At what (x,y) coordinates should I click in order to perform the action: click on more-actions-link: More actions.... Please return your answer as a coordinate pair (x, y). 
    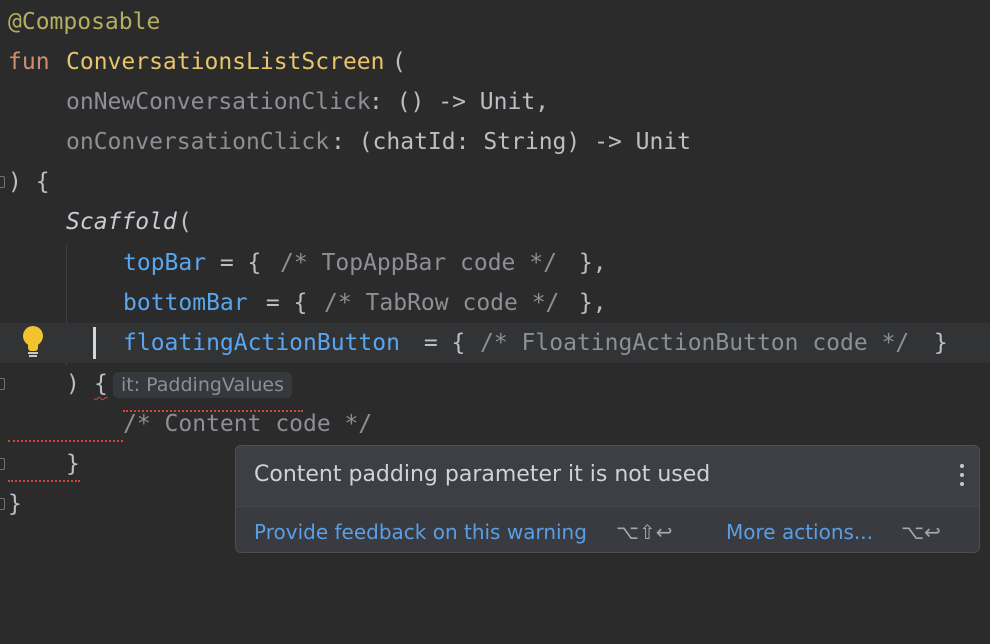
    Looking at the image, I should click on (799, 532).